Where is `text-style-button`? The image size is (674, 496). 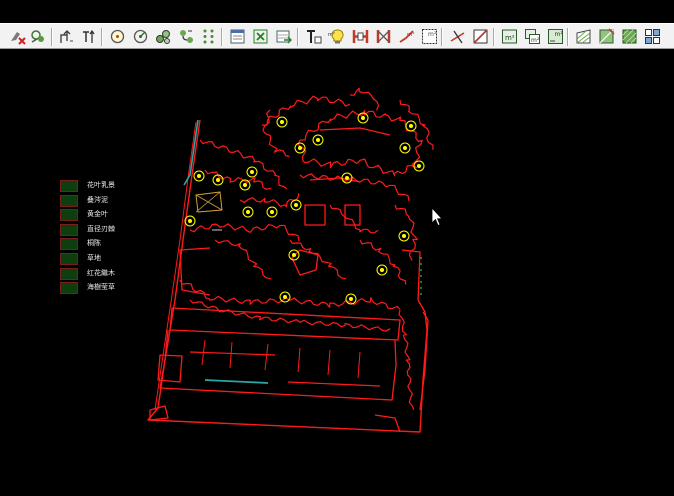
text-style-button is located at coordinates (313, 36).